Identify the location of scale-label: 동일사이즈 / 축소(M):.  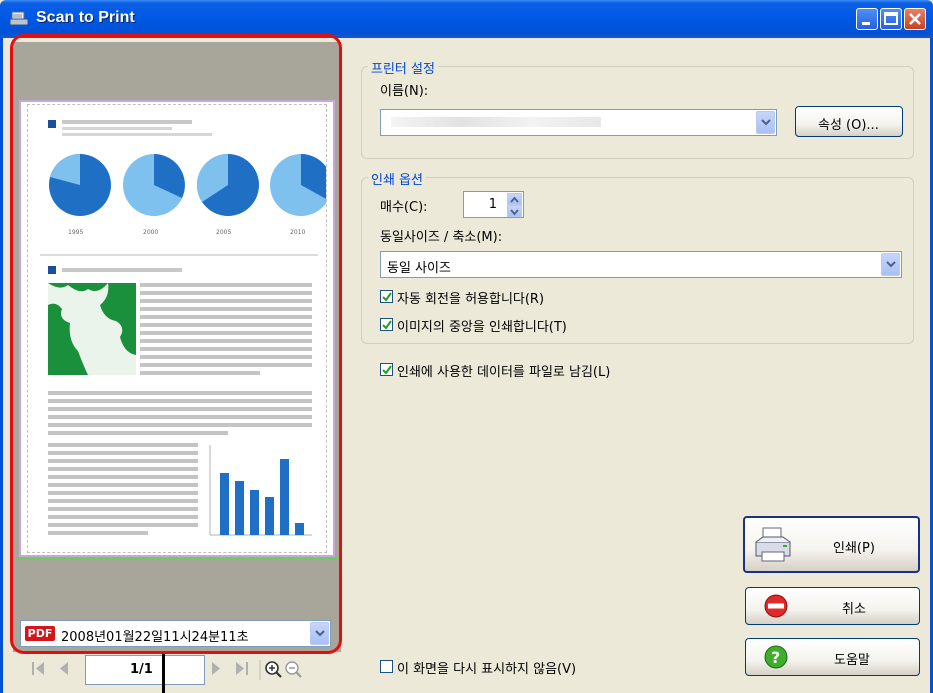
(441, 237).